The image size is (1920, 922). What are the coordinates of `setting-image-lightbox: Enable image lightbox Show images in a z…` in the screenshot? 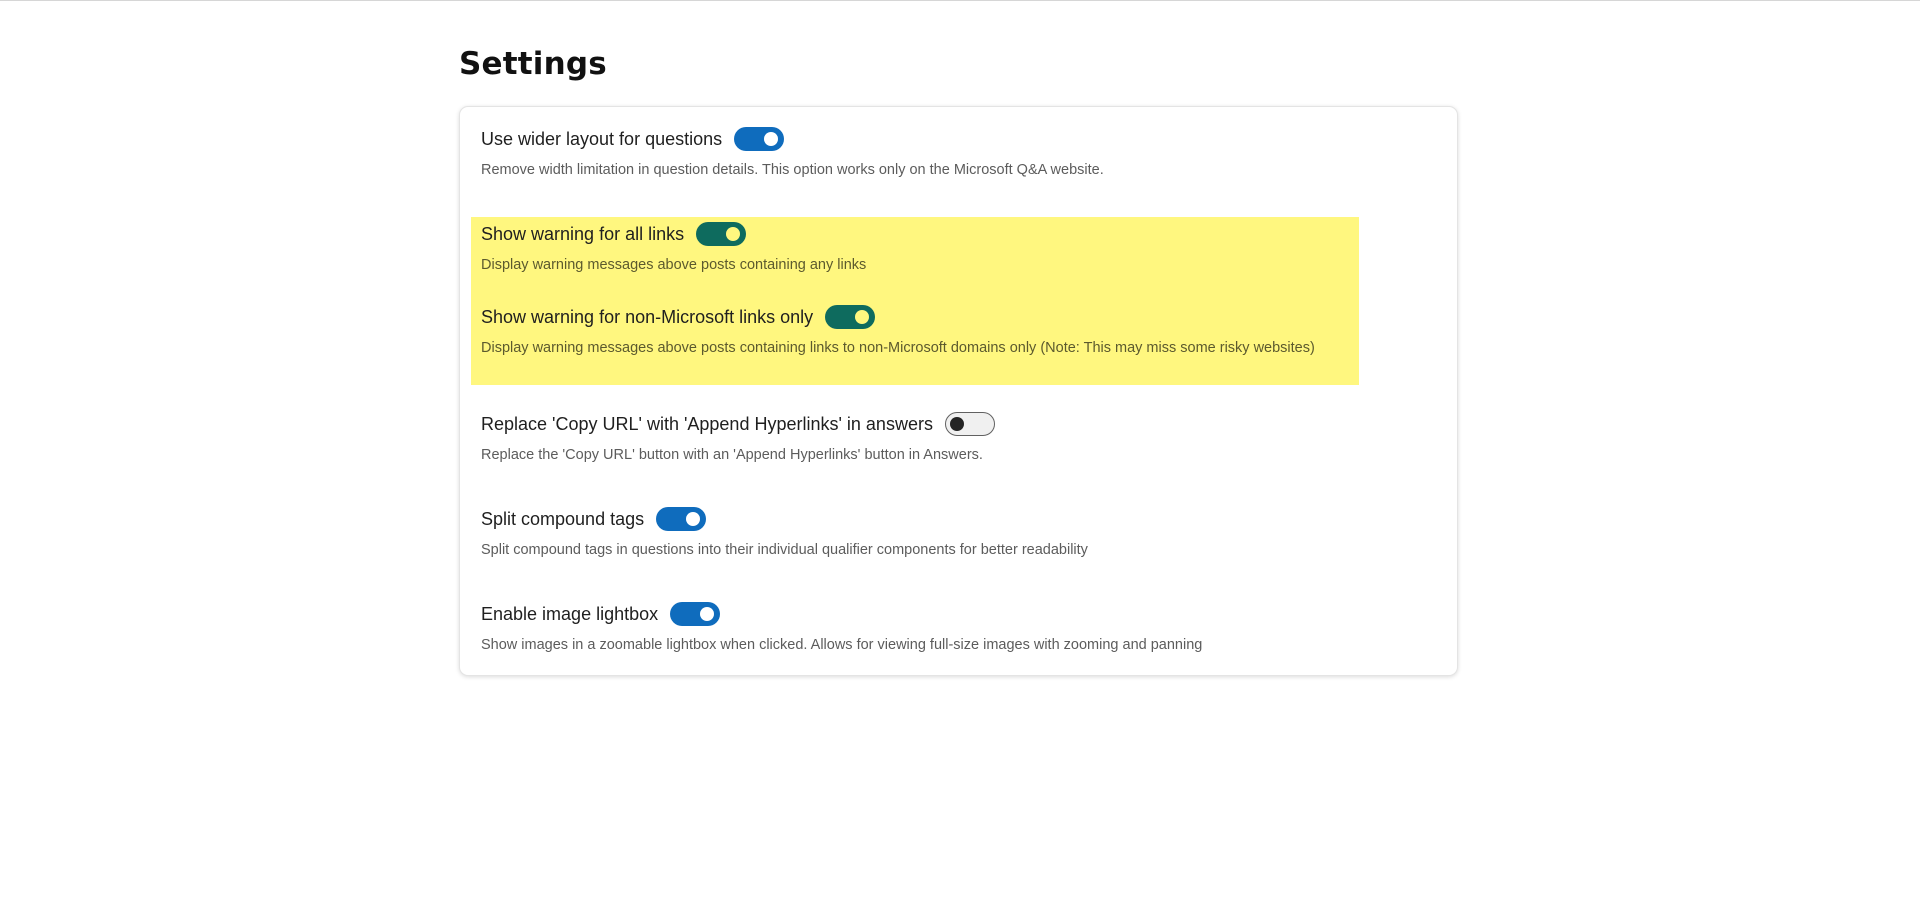 It's located at (915, 626).